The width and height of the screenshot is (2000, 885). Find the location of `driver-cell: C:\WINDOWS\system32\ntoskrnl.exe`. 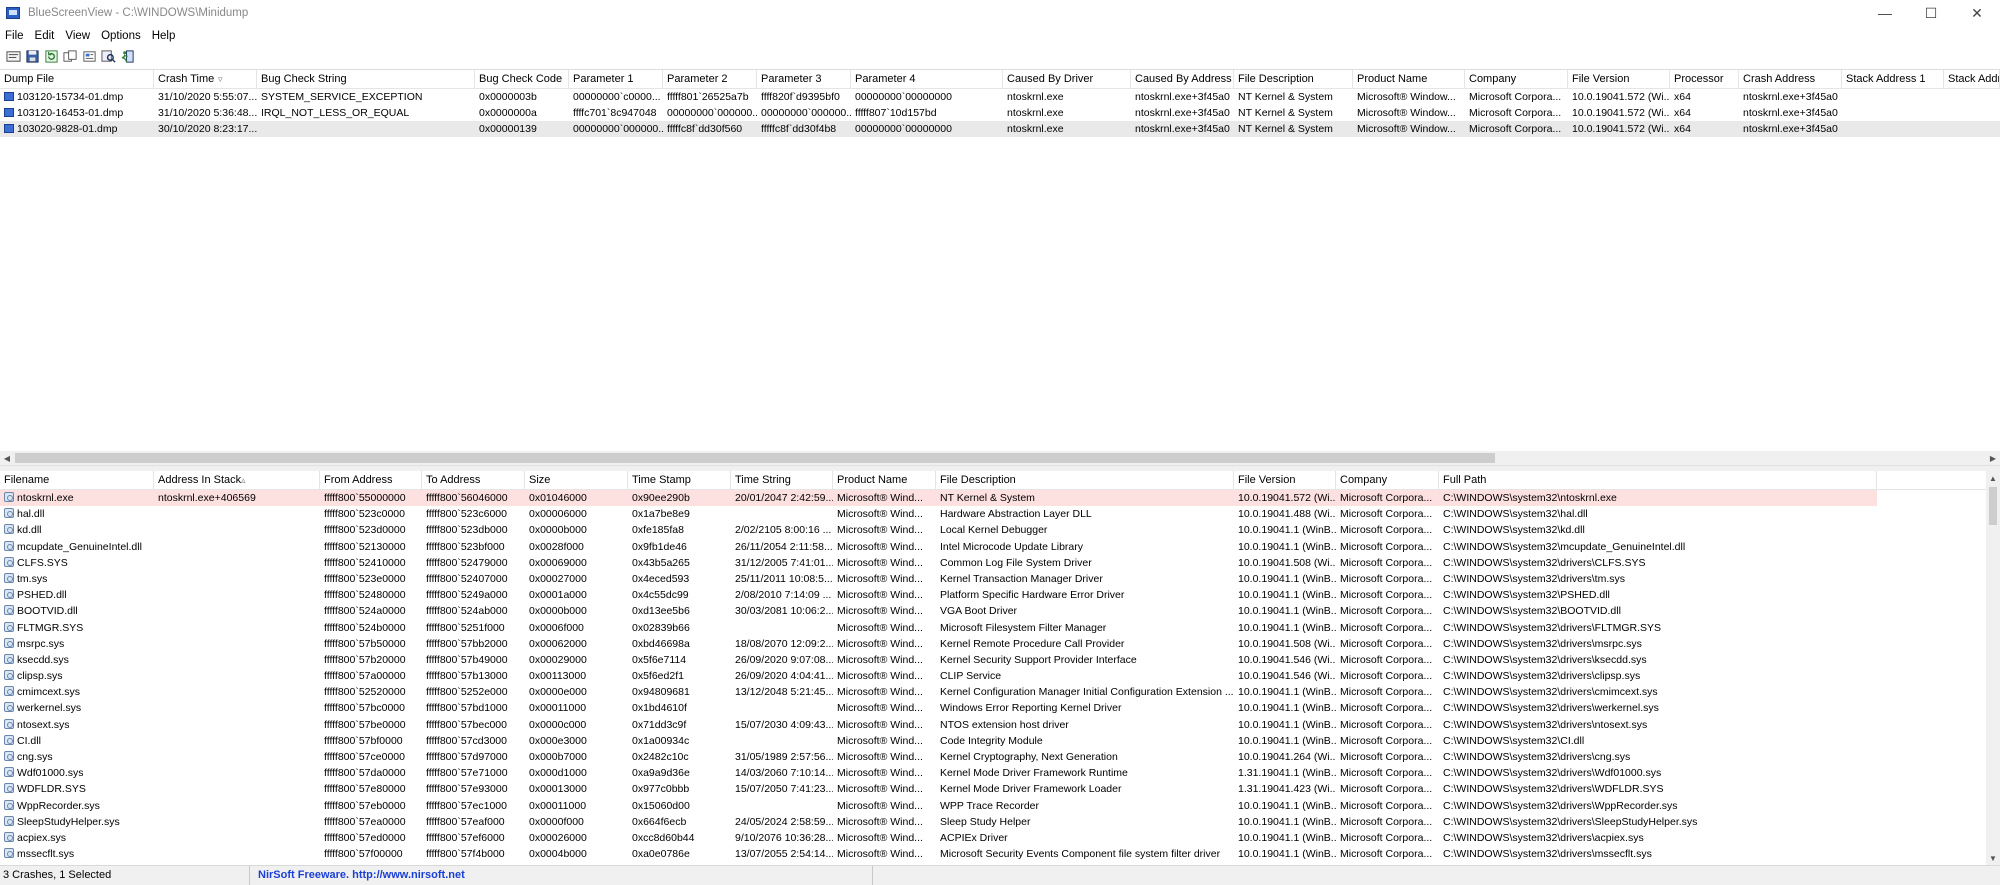

driver-cell: C:\WINDOWS\system32\ntoskrnl.exe is located at coordinates (1658, 498).